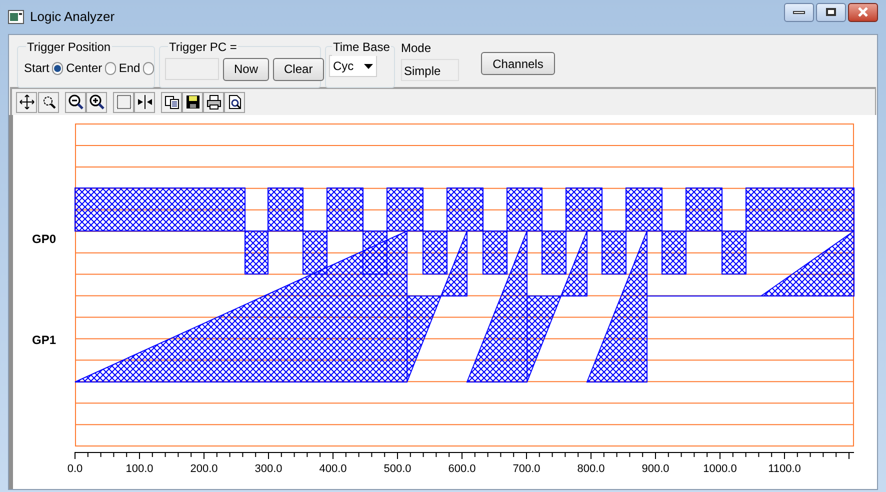  I want to click on axis-label: 700.0, so click(526, 469).